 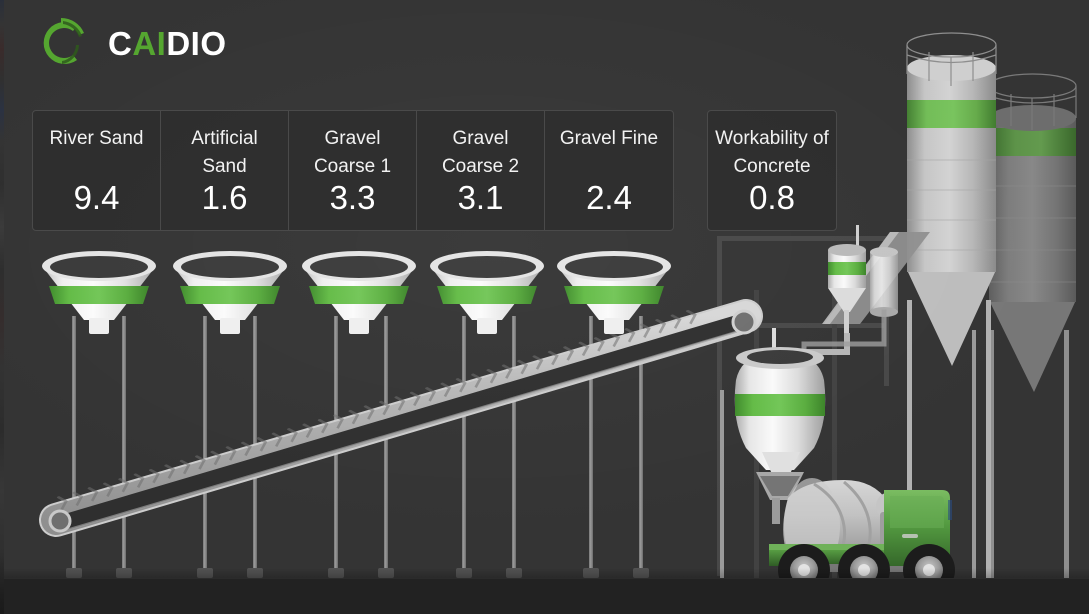 I want to click on ground-strip, so click(x=546, y=596).